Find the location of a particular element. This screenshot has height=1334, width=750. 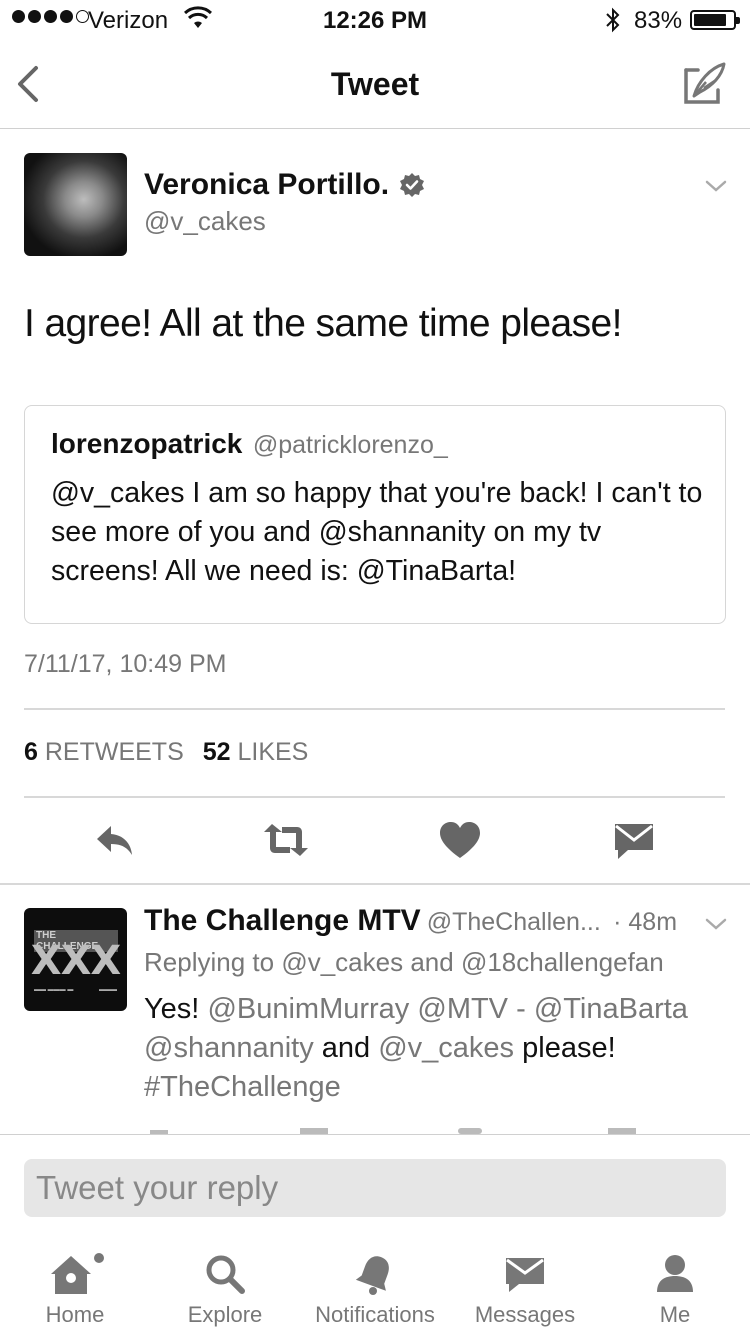

mention-link: @MTV is located at coordinates (462, 1009).